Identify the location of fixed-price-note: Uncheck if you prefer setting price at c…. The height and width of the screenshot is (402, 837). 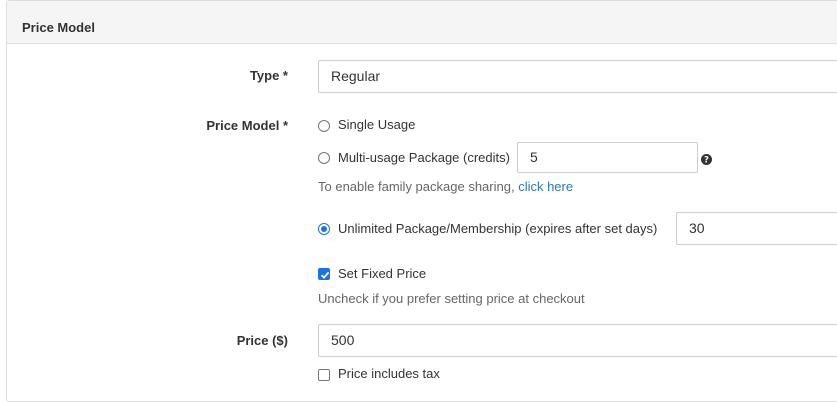
(451, 298).